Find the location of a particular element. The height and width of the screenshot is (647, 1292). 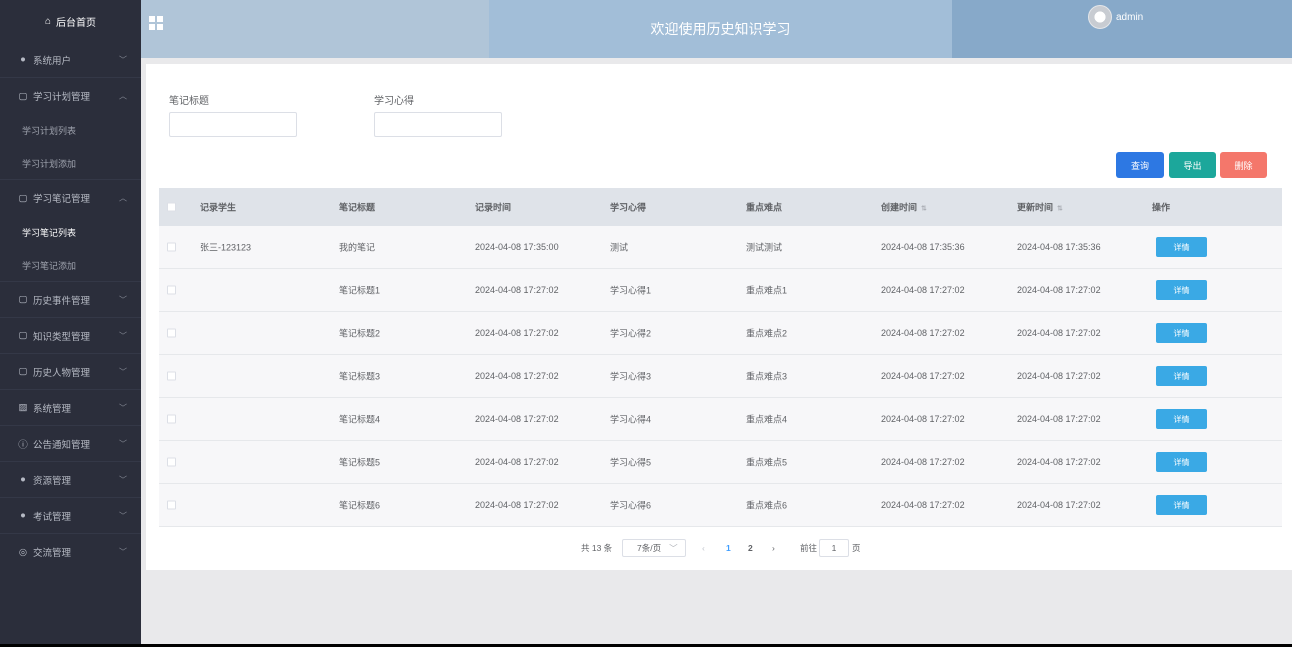

username: admin is located at coordinates (1129, 17).